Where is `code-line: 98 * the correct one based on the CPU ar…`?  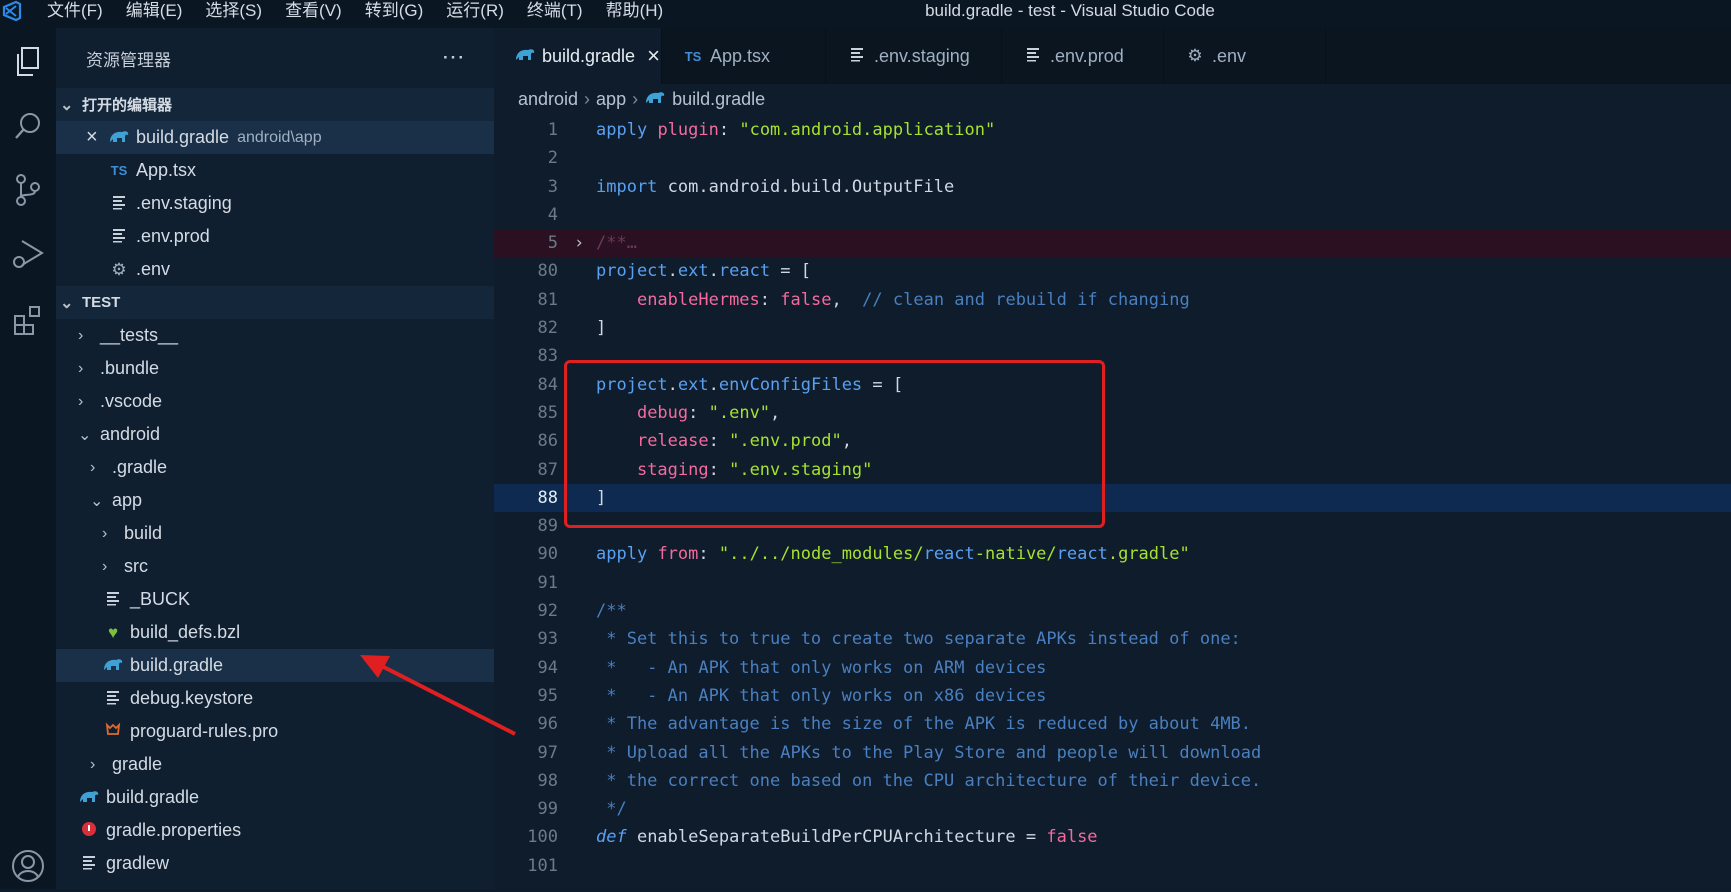
code-line: 98 * the correct one based on the CPU ar… is located at coordinates (1112, 781).